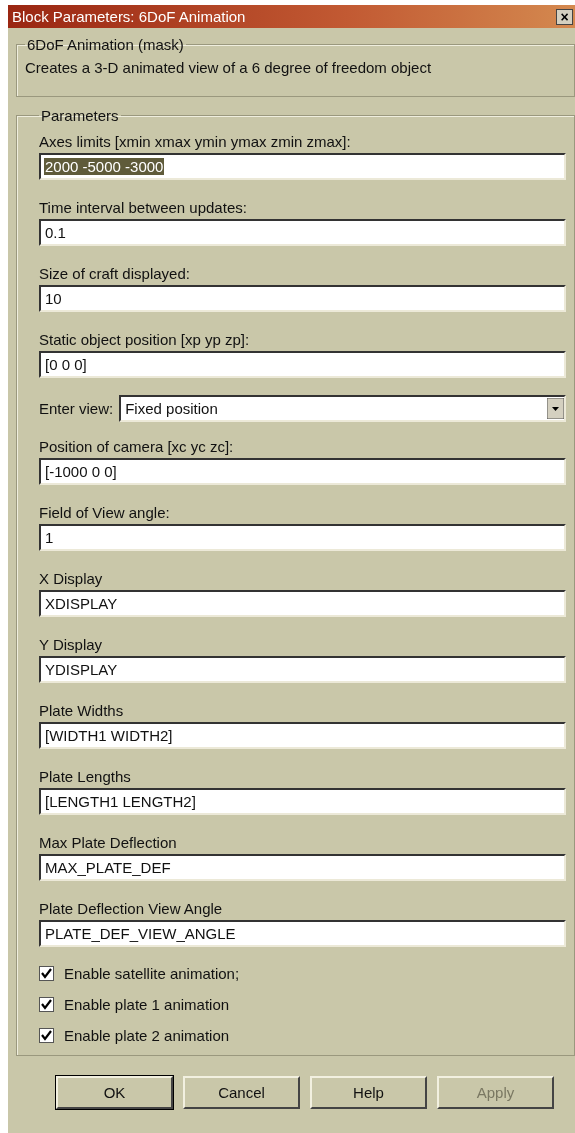  I want to click on input-field: PLATE_DEF_VIEW_ANGLE, so click(302, 933).